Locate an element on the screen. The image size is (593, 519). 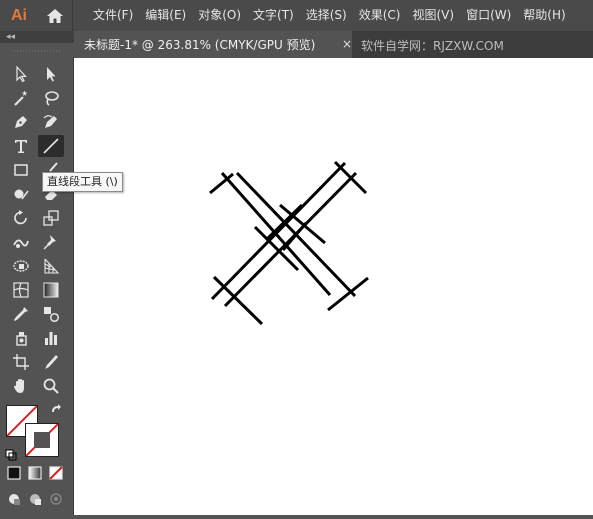
eyedropper-tool is located at coordinates (21, 314).